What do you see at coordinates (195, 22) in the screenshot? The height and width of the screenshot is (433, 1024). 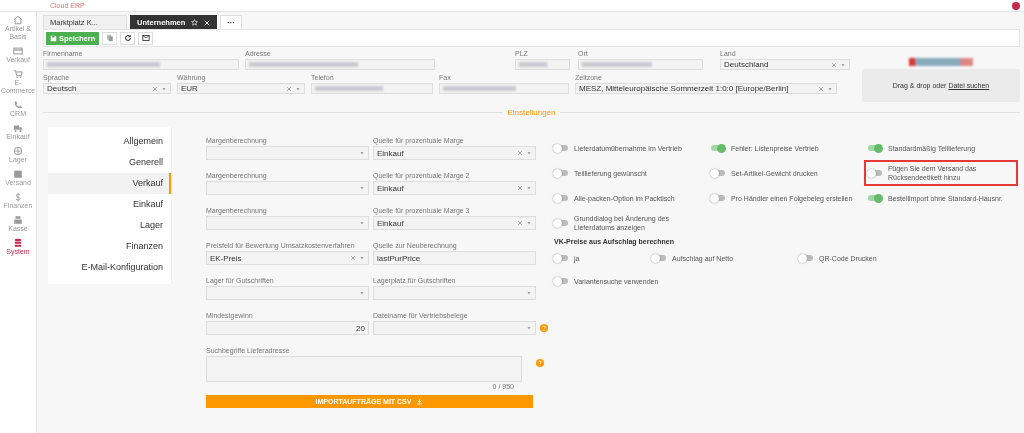 I see `star-icon` at bounding box center [195, 22].